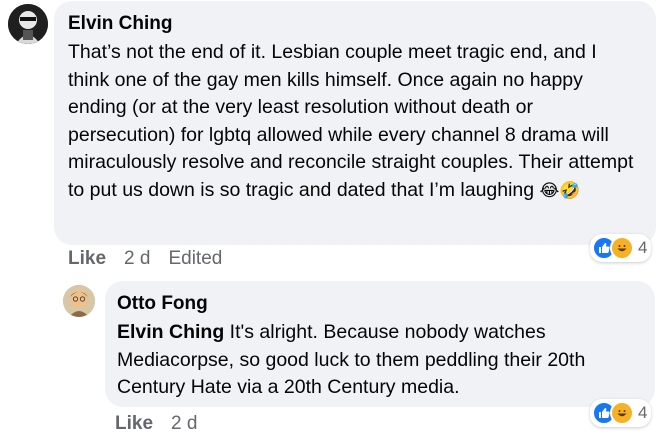 The image size is (669, 435). I want to click on rolling-laughing-emoji-icon: 🤣, so click(570, 190).